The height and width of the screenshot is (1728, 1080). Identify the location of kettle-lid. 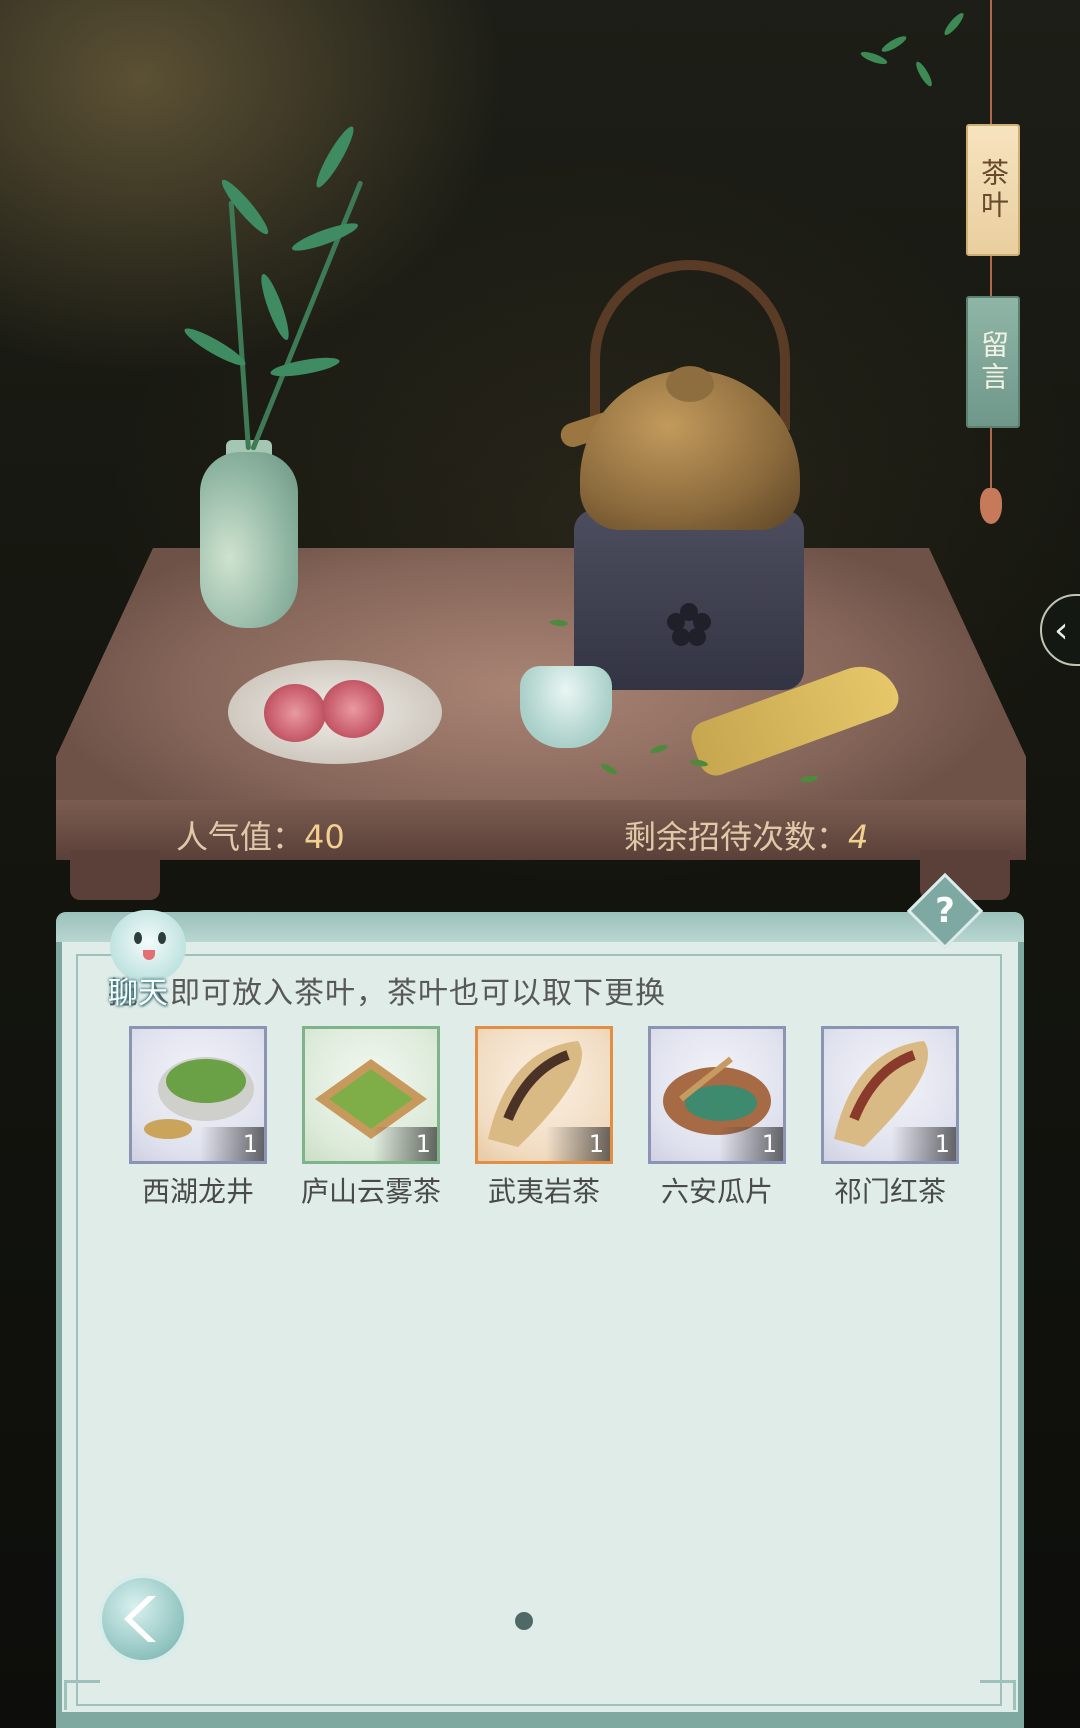
(690, 384).